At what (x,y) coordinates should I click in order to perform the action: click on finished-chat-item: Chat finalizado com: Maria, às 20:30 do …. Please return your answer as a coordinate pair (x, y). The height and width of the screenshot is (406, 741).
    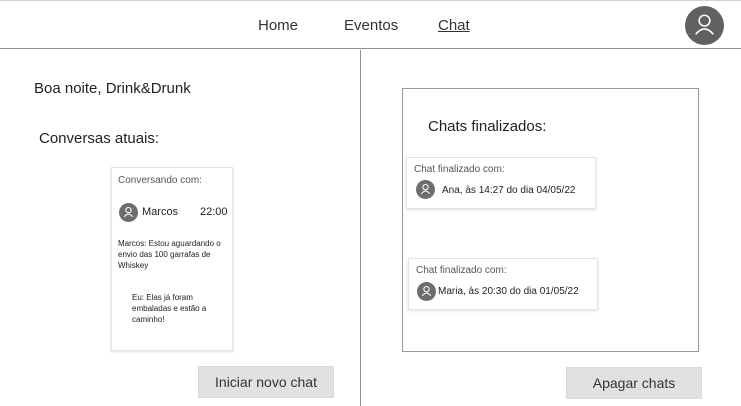
    Looking at the image, I should click on (503, 284).